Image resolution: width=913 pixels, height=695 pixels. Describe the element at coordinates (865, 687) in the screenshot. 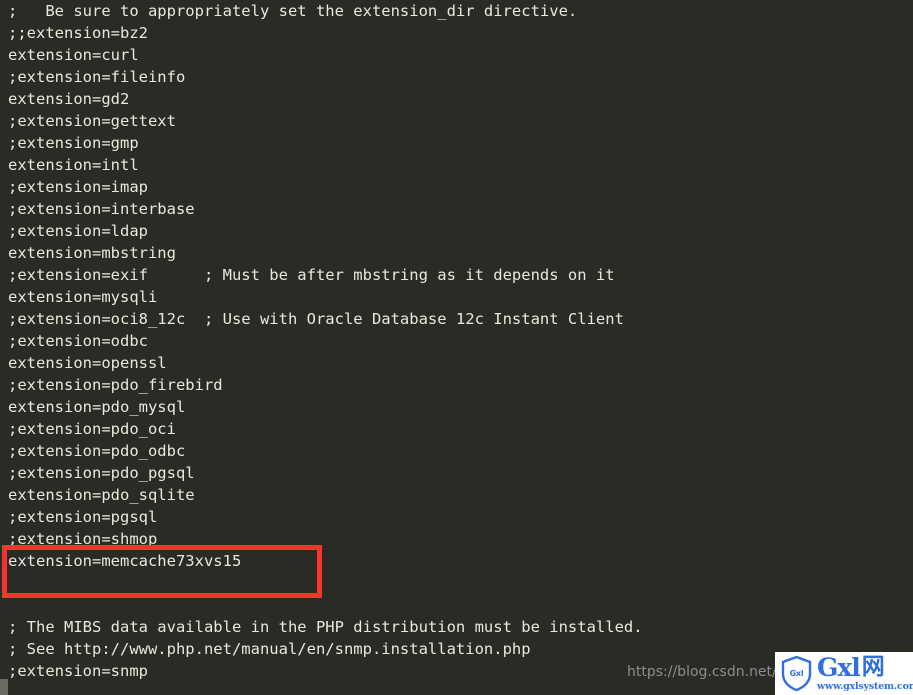

I see `logo-domain-text: www.gxlsystem.com` at that location.